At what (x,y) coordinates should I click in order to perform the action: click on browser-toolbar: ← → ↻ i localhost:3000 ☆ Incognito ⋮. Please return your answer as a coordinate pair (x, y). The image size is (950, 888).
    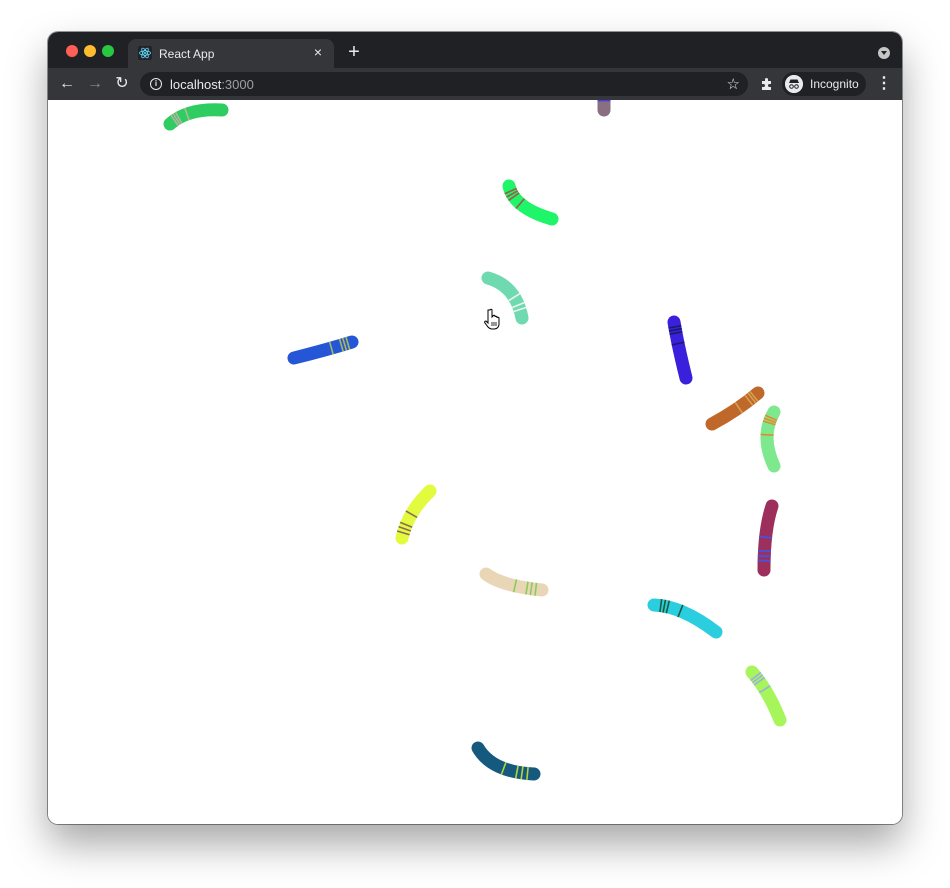
    Looking at the image, I should click on (475, 84).